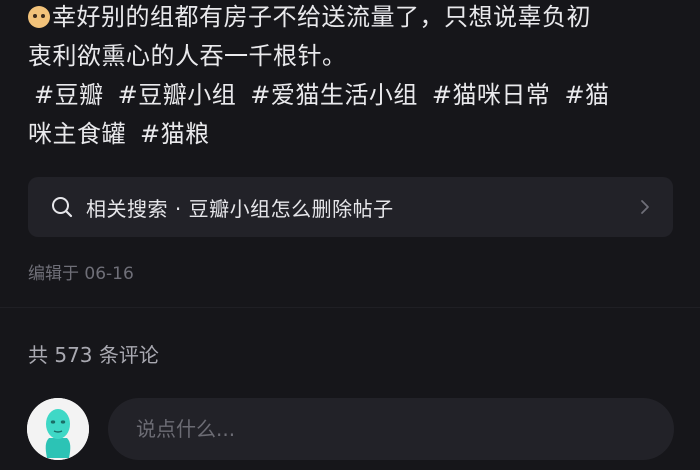  I want to click on avatar, so click(58, 429).